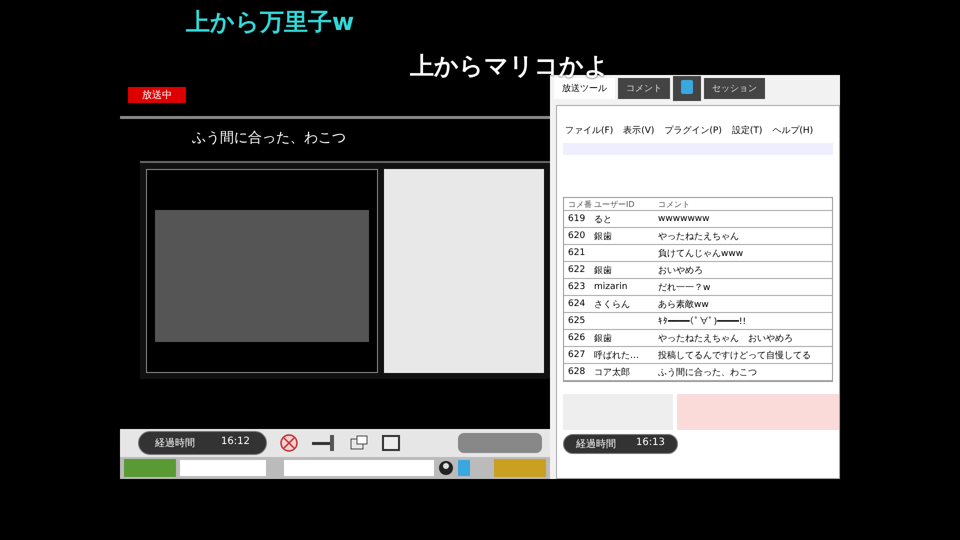 Image resolution: width=960 pixels, height=540 pixels. What do you see at coordinates (323, 443) in the screenshot?
I see `volume-slider-icon` at bounding box center [323, 443].